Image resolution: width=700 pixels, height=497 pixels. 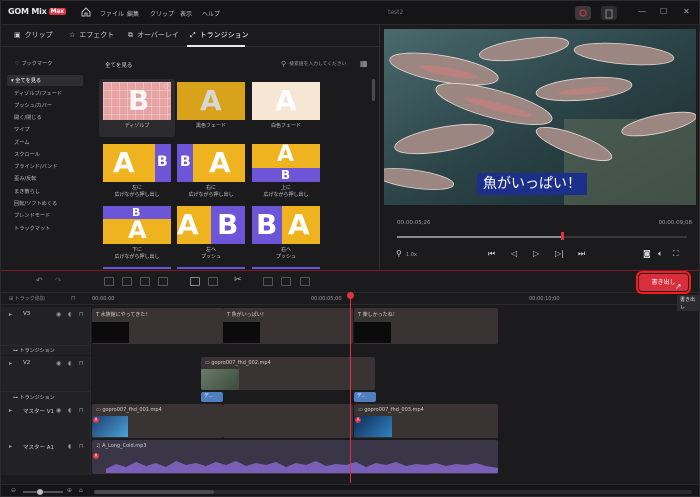 I want to click on search-box: ⚲ 検索語を入力してください, so click(x=320, y=63).